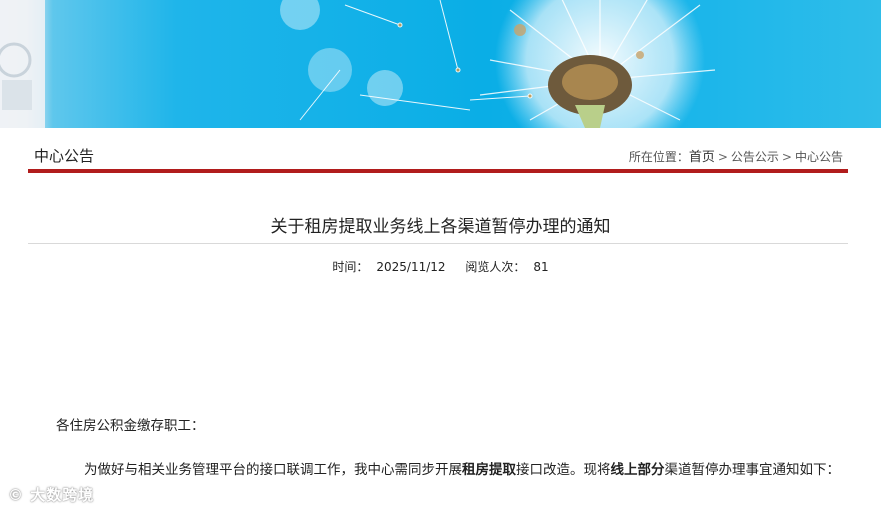 This screenshot has height=511, width=881. I want to click on breadcrumb: 所在位置：首页 > 公告公示 > 中心公告, so click(736, 155).